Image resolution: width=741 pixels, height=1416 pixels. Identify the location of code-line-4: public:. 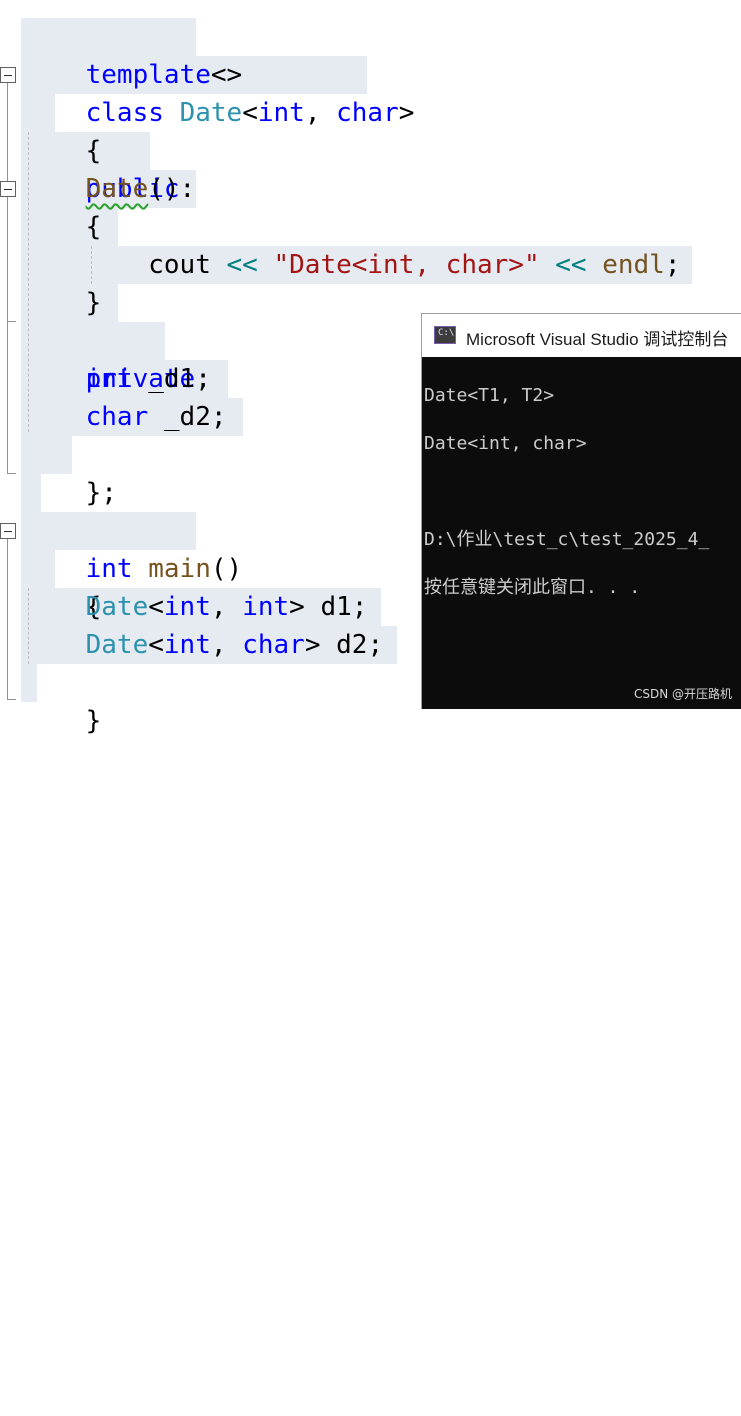
(109, 168).